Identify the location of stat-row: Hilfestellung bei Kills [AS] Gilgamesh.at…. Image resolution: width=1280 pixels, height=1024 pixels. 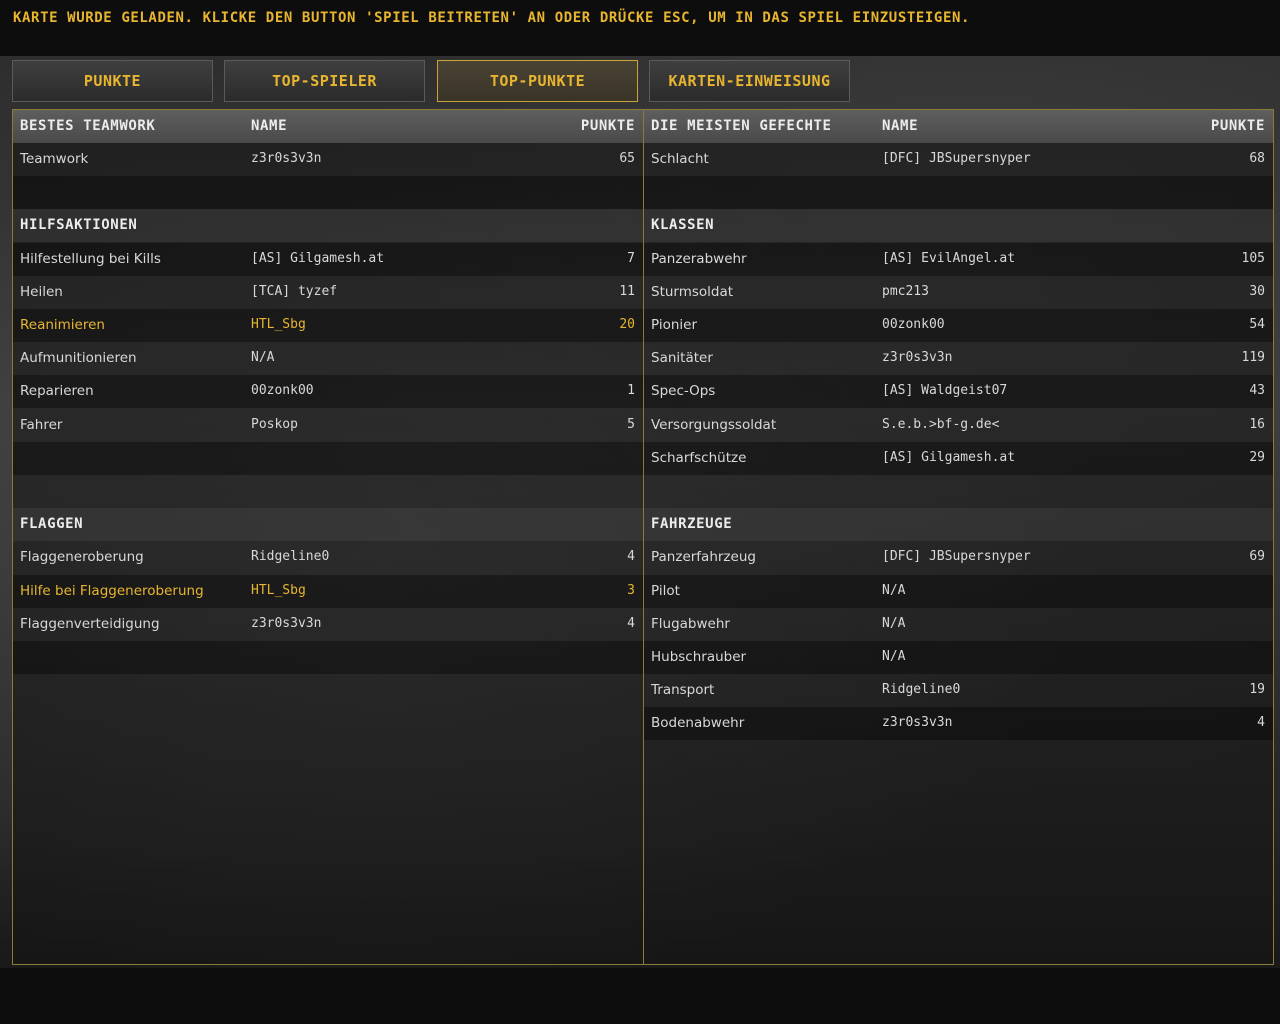
(328, 259).